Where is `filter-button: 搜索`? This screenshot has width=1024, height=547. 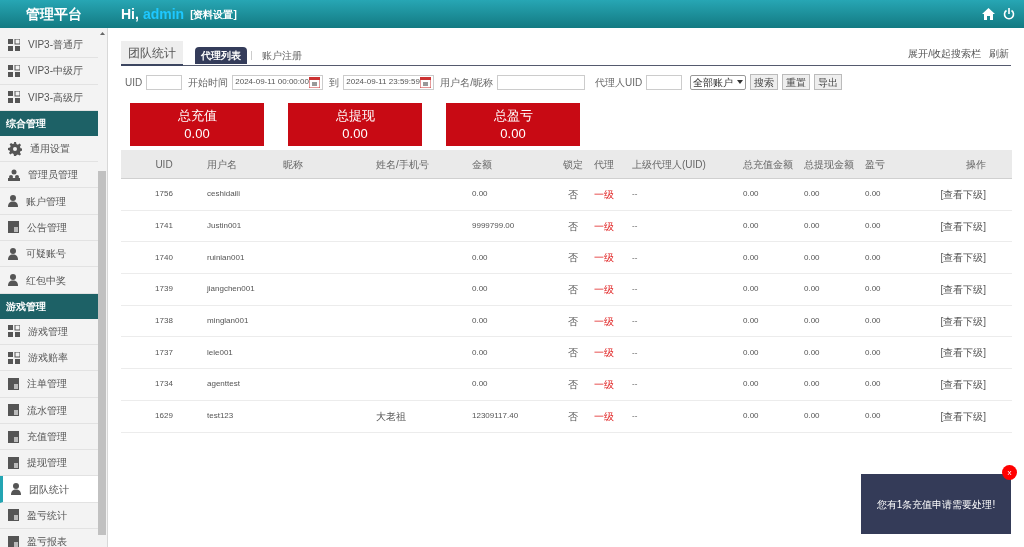
filter-button: 搜索 is located at coordinates (764, 82).